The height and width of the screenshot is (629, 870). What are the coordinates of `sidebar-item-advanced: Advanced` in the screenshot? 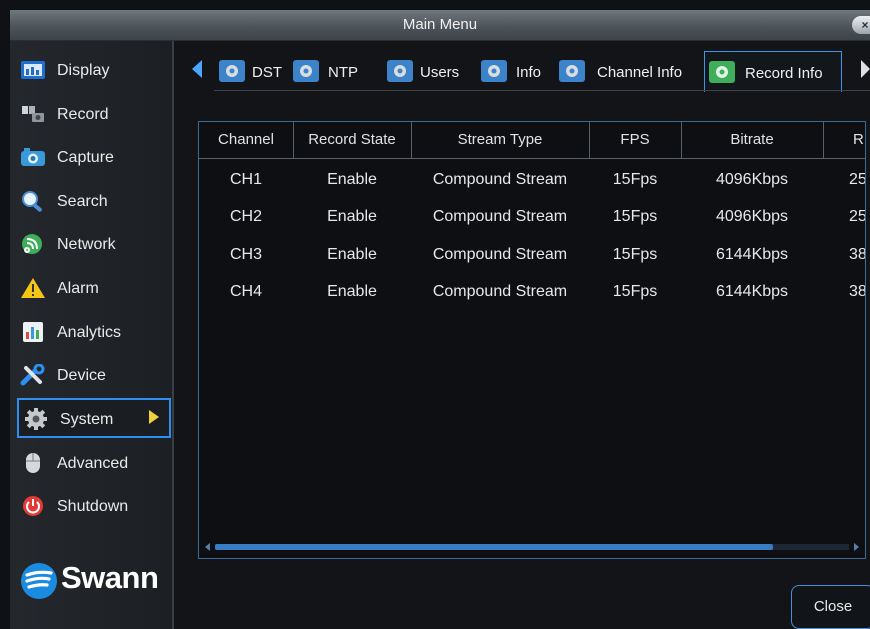 It's located at (92, 463).